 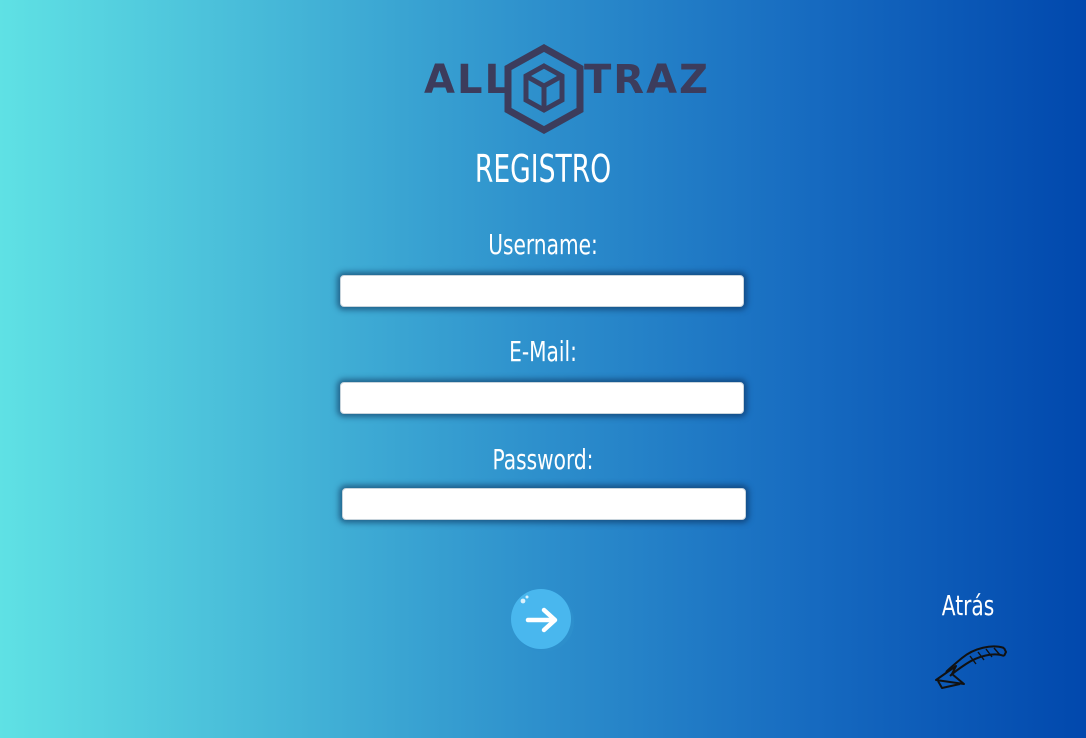 I want to click on submit-button, so click(x=541, y=619).